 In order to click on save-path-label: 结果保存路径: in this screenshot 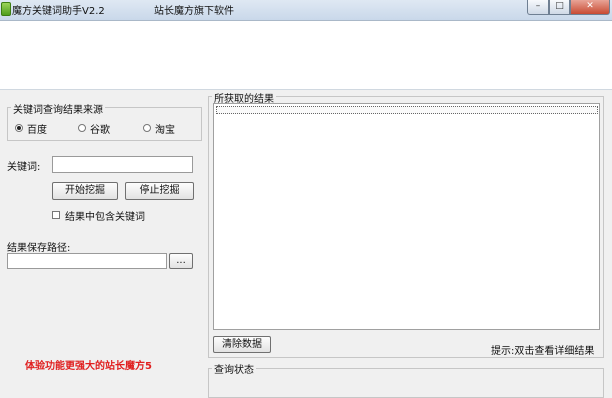, I will do `click(39, 248)`.